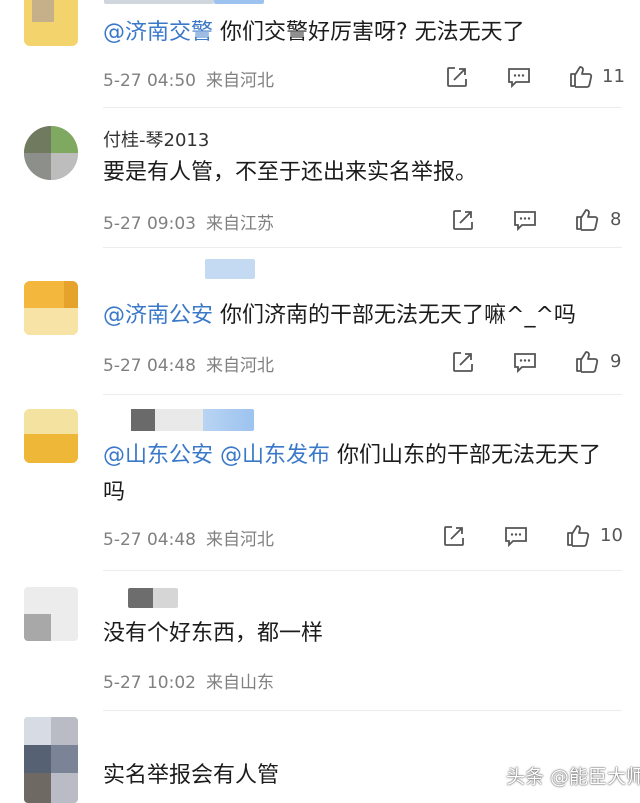 The width and height of the screenshot is (640, 803). I want to click on mention-link: @济南交警, so click(158, 32).